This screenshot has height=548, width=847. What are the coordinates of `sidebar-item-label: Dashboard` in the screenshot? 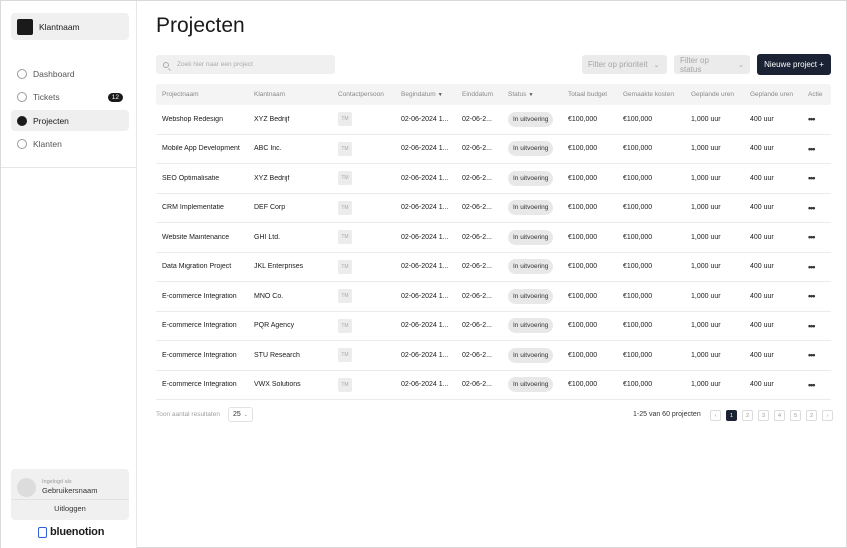 It's located at (54, 73).